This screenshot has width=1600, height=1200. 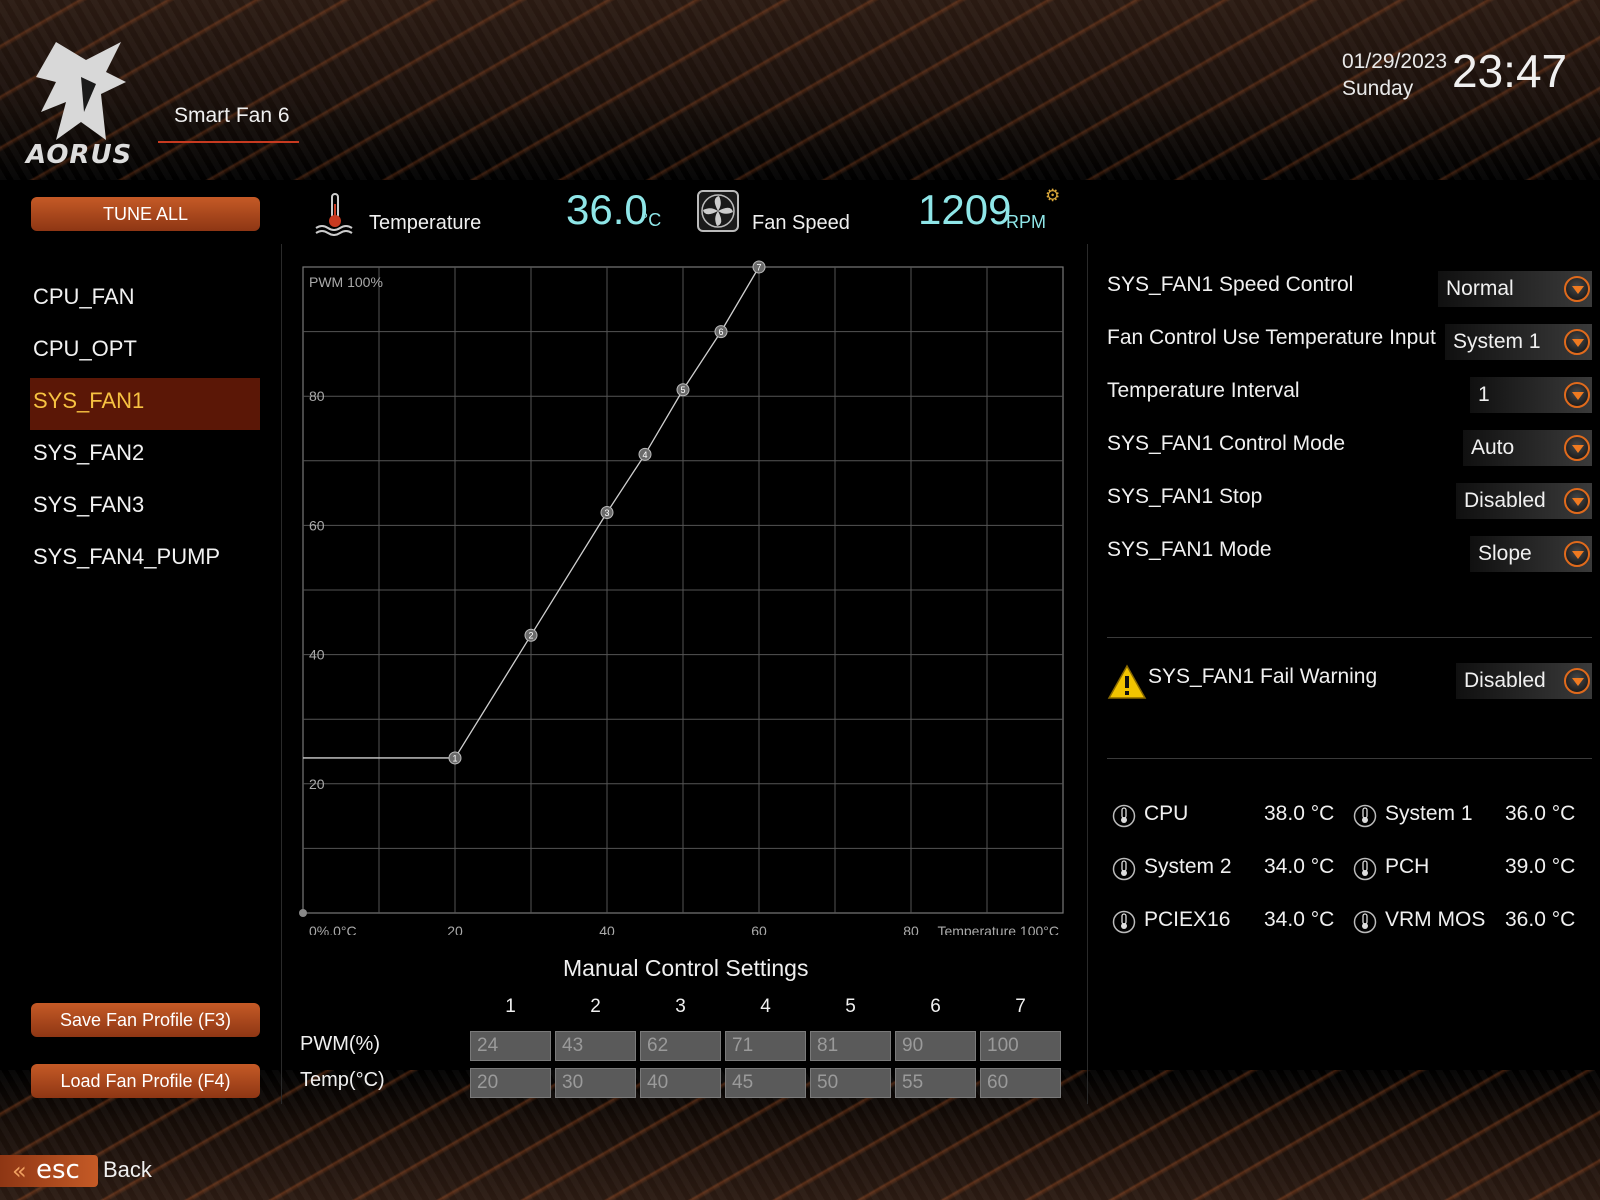 What do you see at coordinates (680, 1083) in the screenshot?
I see `temp-input: 40` at bounding box center [680, 1083].